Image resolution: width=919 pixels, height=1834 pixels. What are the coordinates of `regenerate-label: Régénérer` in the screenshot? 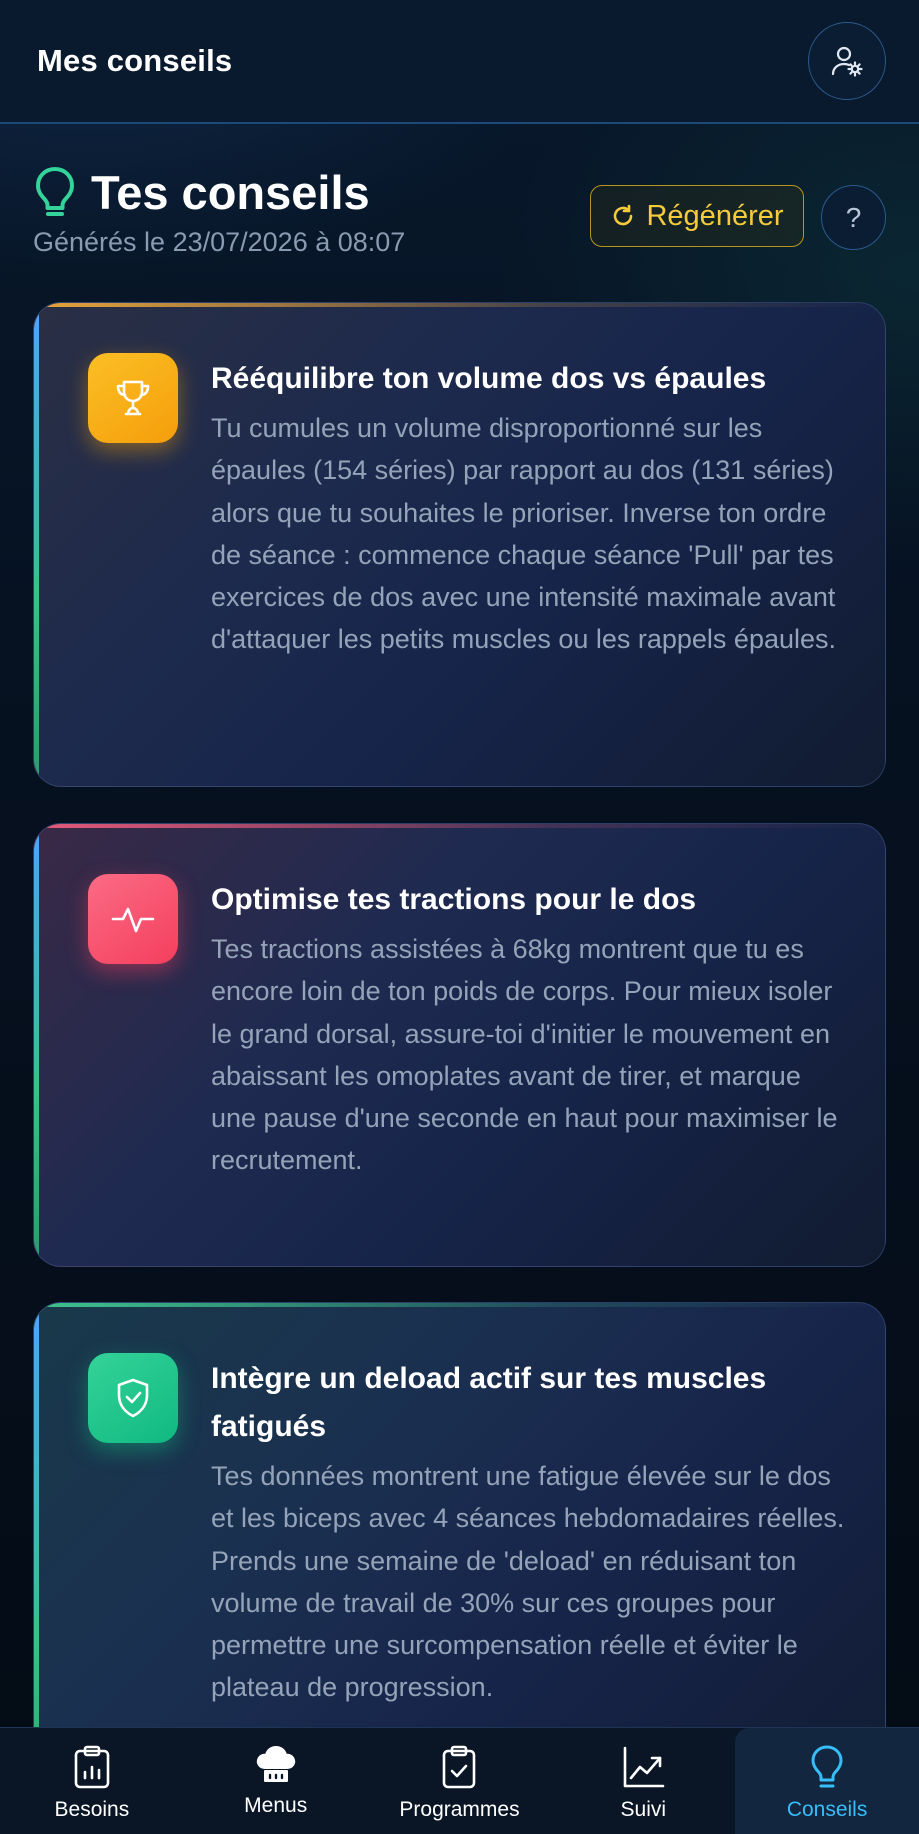 It's located at (715, 215).